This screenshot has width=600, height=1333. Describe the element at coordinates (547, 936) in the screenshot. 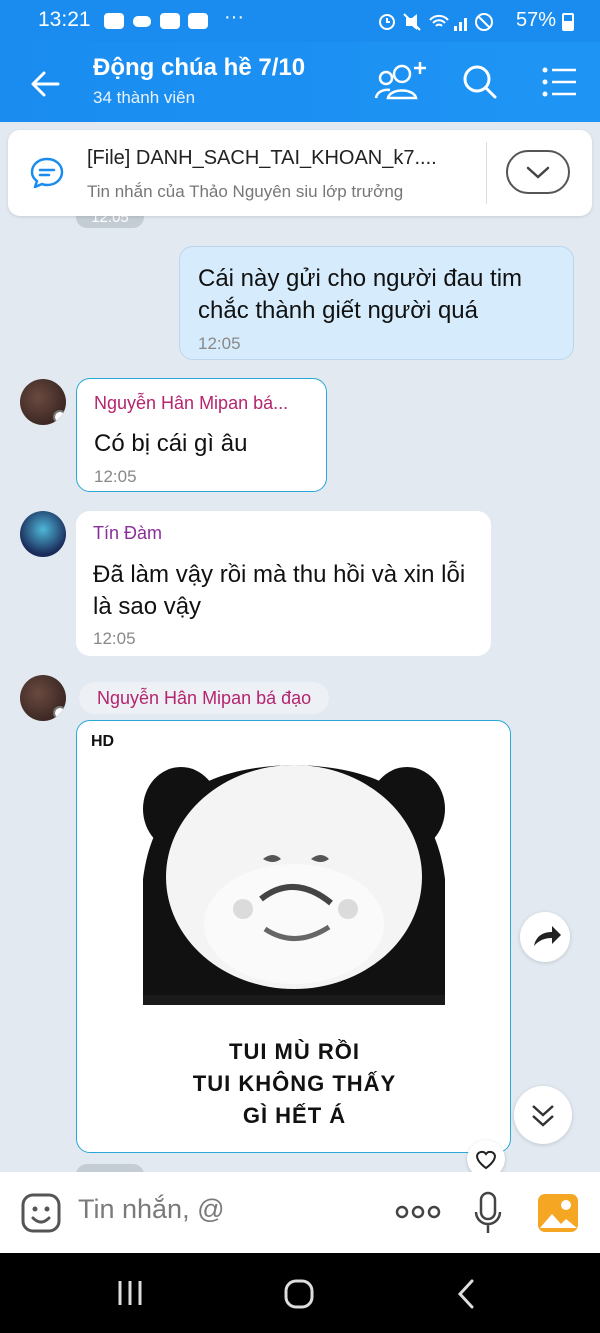

I see `share-arrow-icon` at that location.